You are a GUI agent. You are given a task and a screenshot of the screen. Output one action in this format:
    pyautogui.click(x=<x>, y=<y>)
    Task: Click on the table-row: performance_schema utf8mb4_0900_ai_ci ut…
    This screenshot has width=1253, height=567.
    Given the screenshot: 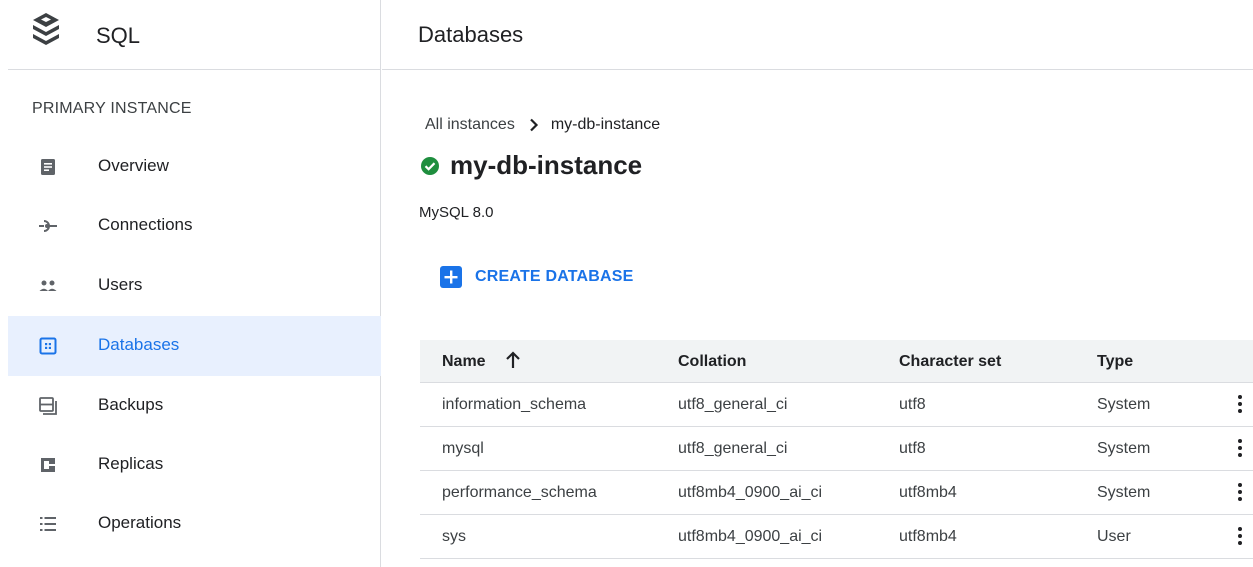 What is the action you would take?
    pyautogui.click(x=836, y=493)
    